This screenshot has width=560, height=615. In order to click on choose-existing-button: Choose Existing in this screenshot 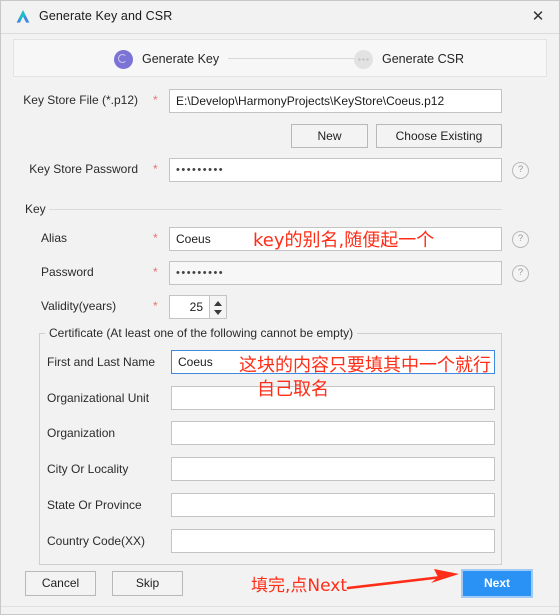, I will do `click(439, 136)`.